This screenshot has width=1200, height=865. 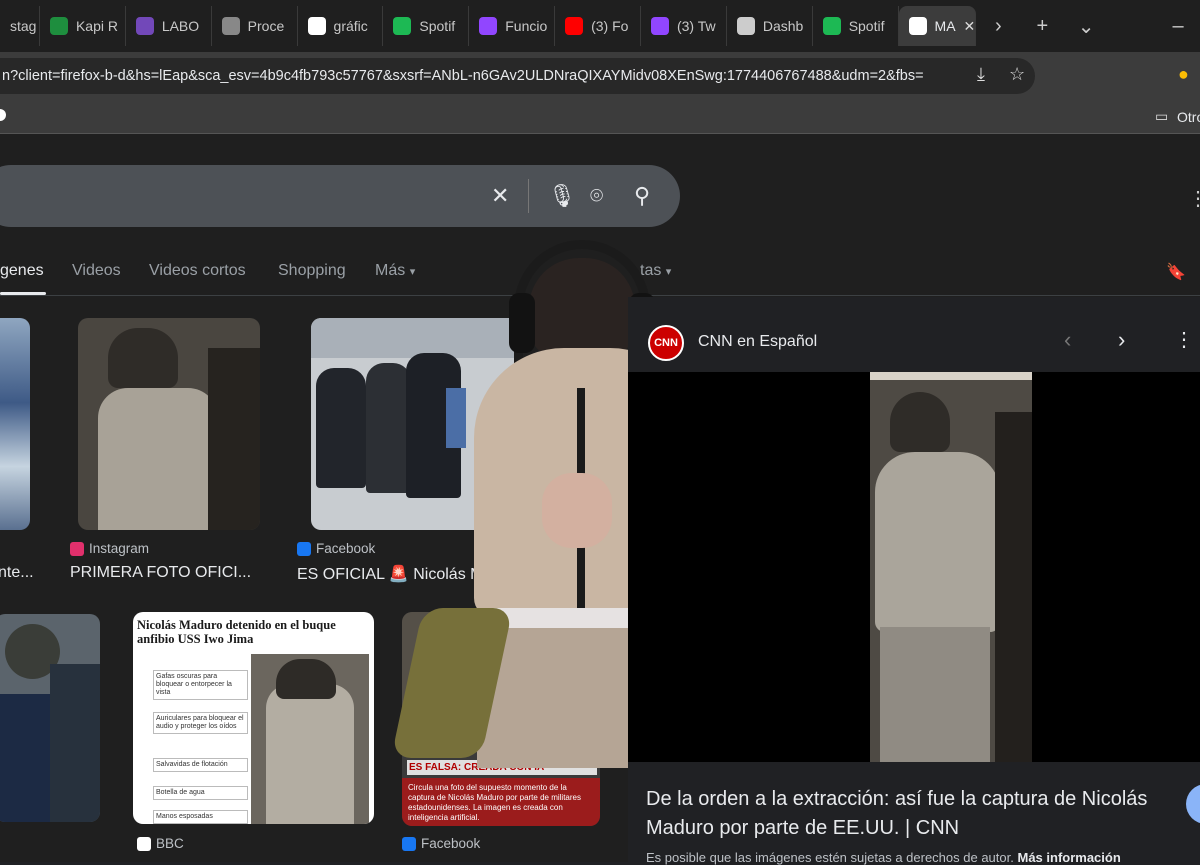 I want to click on bookmarks-bar: ▭ Otro, so click(x=600, y=117).